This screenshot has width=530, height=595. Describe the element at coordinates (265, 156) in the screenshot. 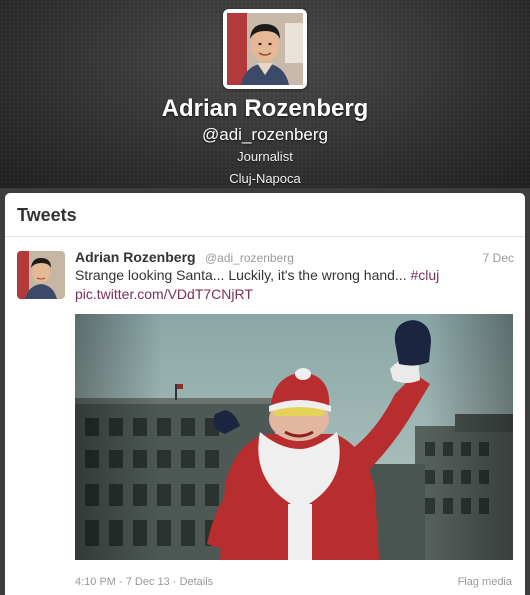

I see `profile-bio: Journalist` at that location.